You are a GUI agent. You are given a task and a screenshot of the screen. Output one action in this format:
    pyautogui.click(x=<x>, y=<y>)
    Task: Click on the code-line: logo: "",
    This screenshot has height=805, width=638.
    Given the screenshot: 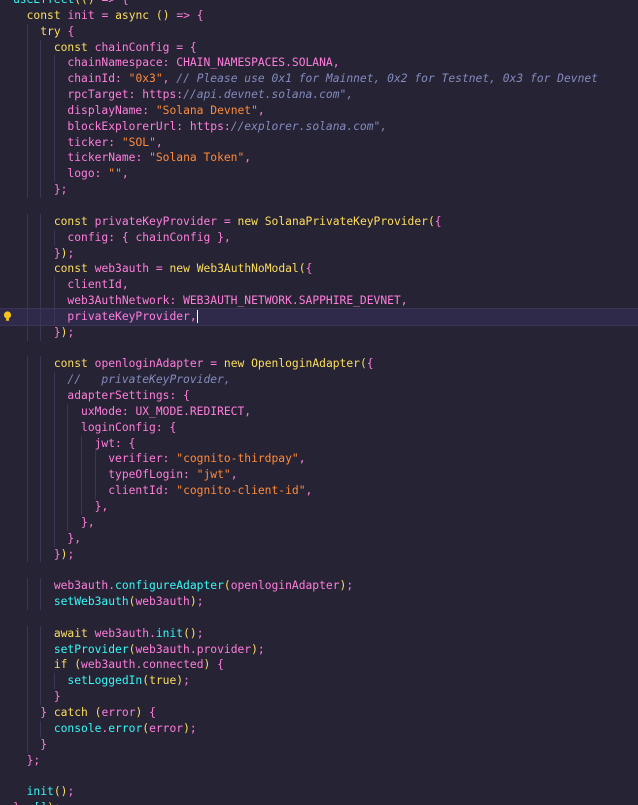 What is the action you would take?
    pyautogui.click(x=319, y=174)
    